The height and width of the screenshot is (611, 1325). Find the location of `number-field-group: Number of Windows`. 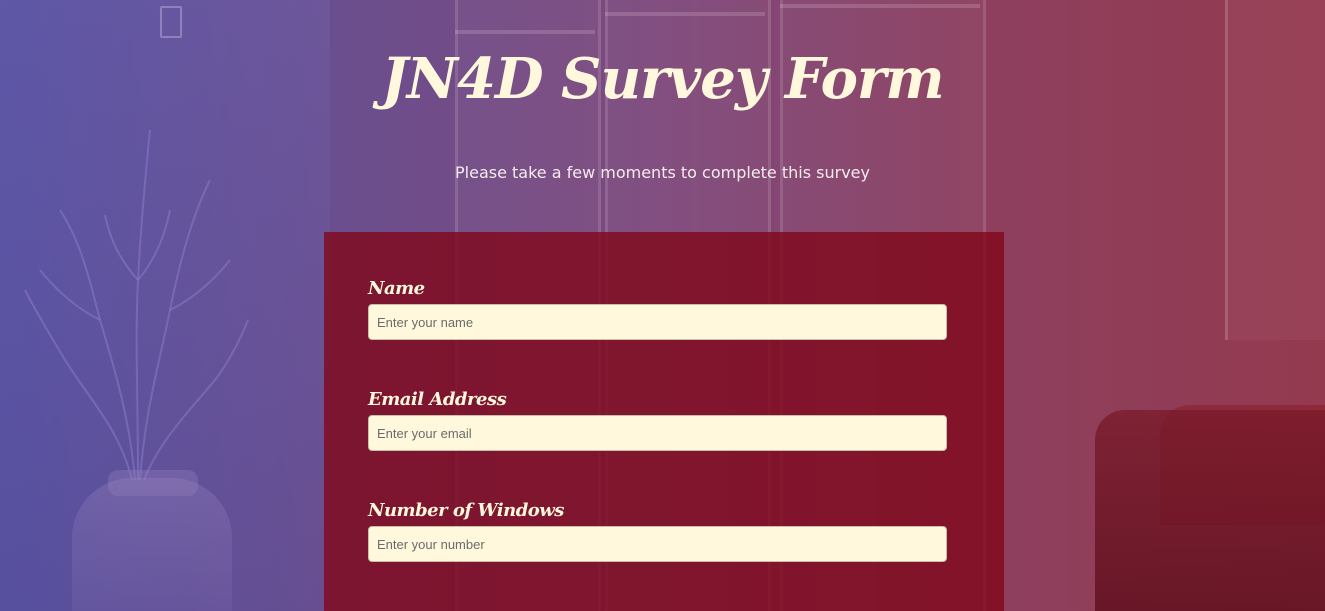

number-field-group: Number of Windows is located at coordinates (657, 531).